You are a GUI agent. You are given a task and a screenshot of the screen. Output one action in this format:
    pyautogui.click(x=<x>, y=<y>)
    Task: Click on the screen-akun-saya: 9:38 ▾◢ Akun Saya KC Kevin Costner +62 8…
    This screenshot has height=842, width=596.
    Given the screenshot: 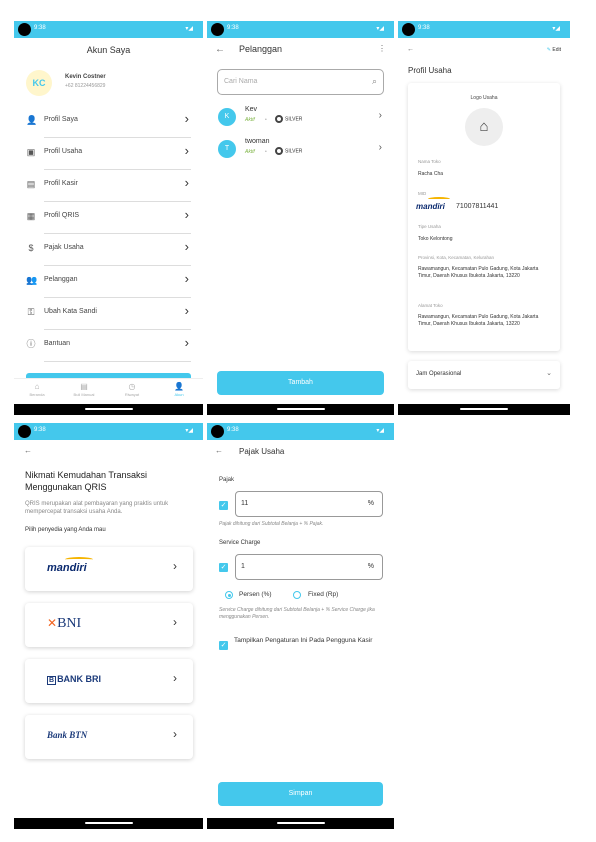 What is the action you would take?
    pyautogui.click(x=108, y=218)
    